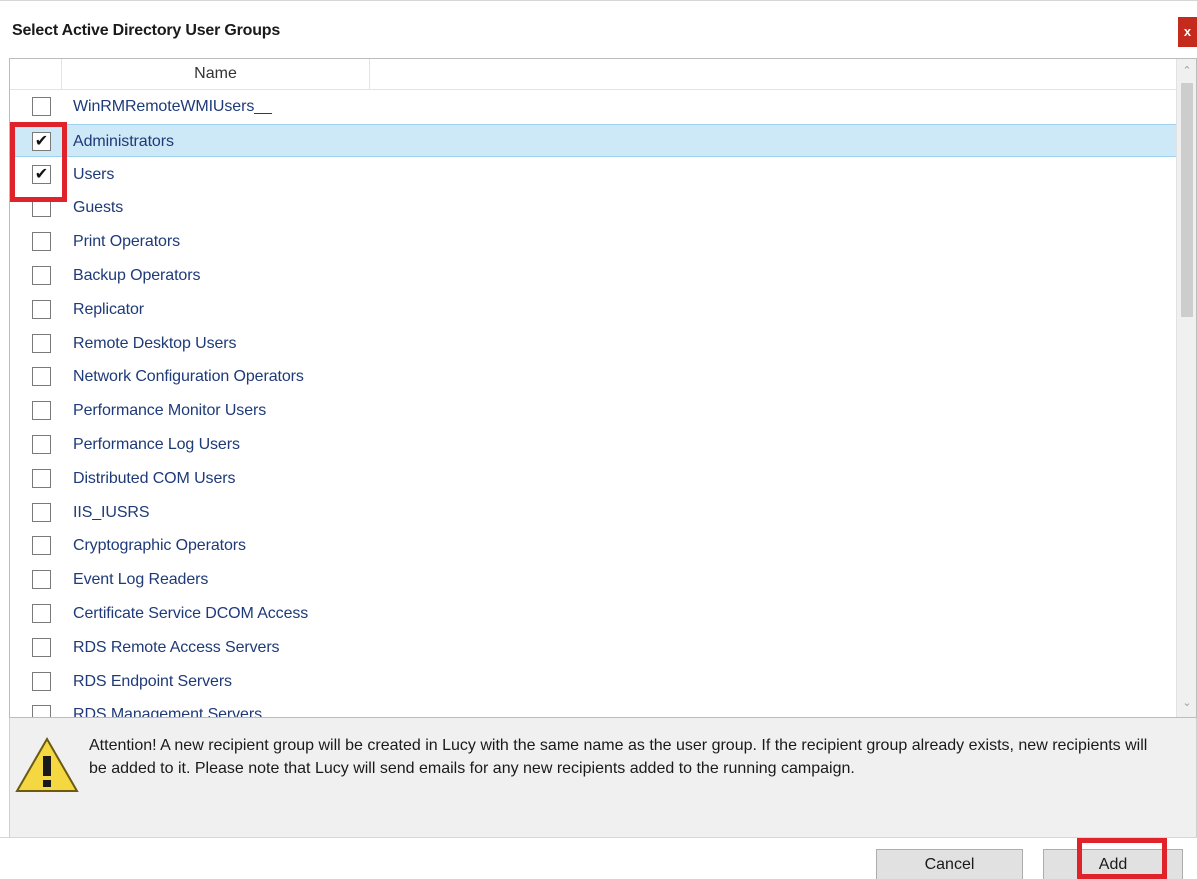 This screenshot has width=1197, height=879. I want to click on group-row: Guests, so click(593, 207).